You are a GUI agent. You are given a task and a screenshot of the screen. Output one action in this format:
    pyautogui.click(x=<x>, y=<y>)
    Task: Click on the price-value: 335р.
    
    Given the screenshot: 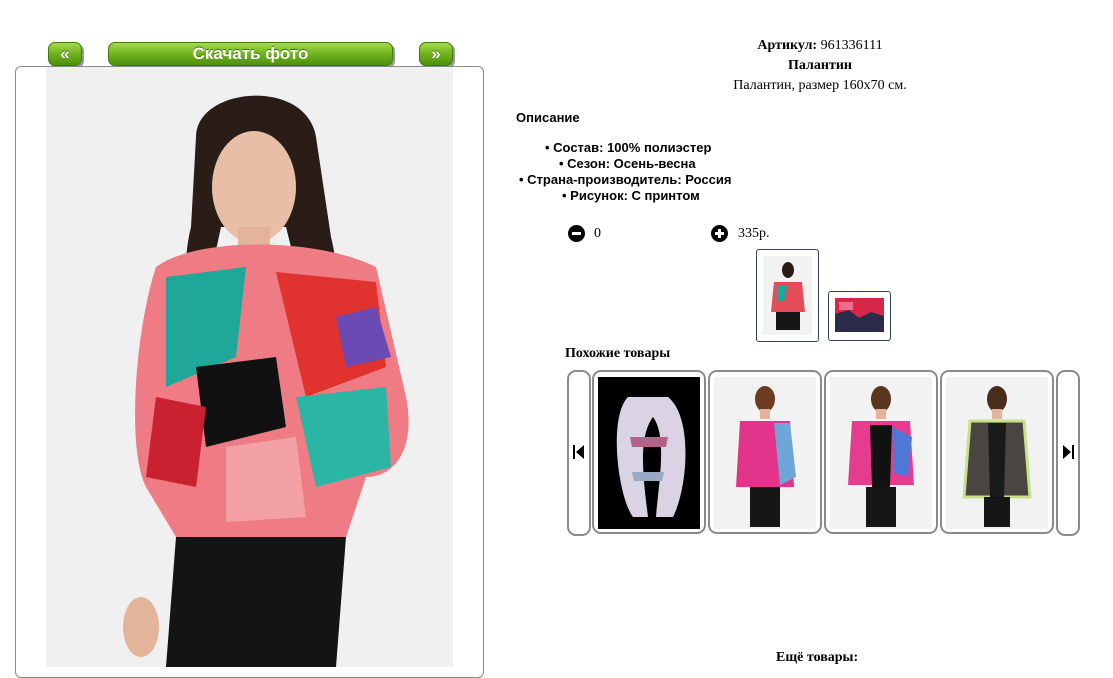 What is the action you would take?
    pyautogui.click(x=754, y=233)
    